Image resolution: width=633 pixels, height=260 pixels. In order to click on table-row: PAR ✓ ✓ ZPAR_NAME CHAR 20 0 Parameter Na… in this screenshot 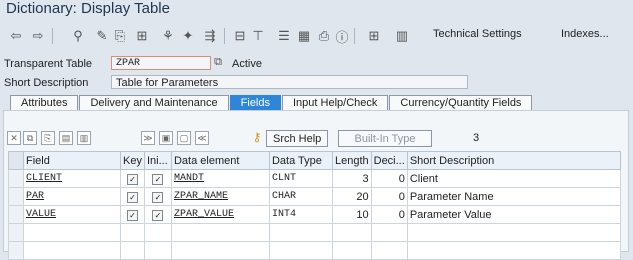, I will do `click(314, 196)`.